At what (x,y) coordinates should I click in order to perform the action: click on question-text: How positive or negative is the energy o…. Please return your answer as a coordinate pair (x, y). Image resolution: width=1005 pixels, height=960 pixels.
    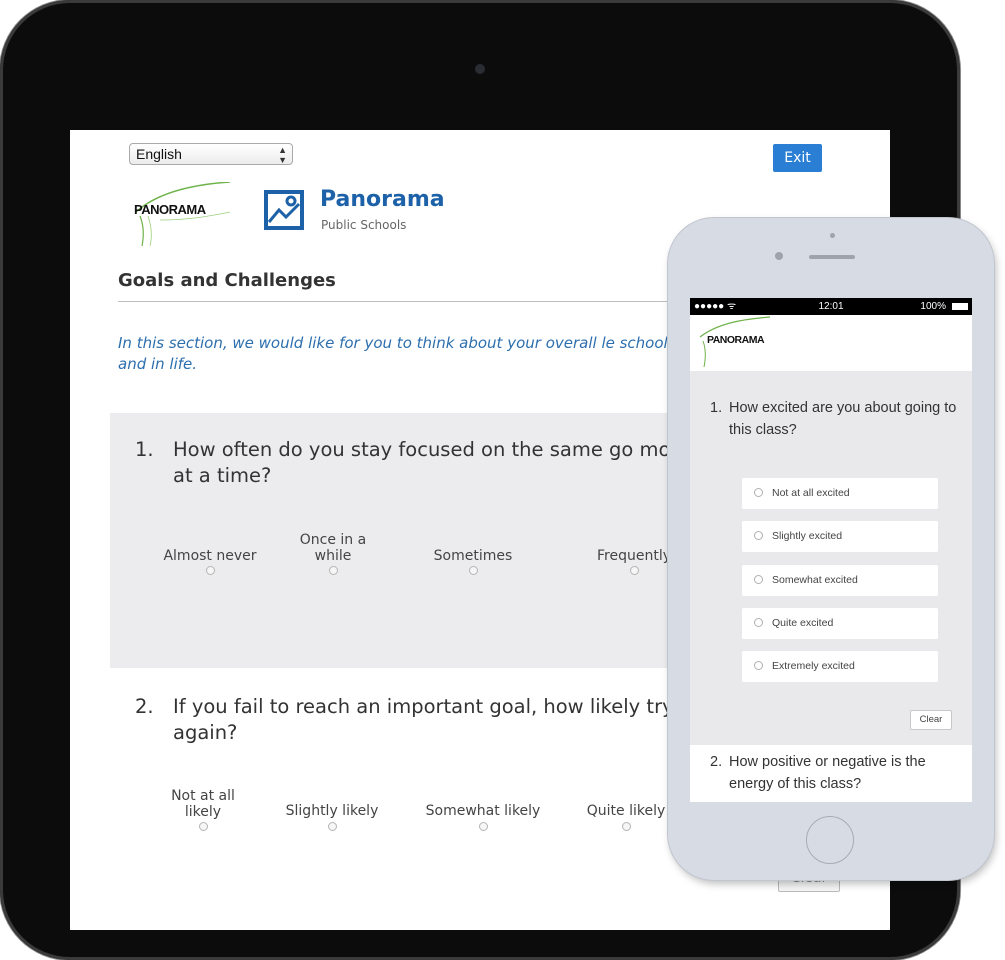
    Looking at the image, I should click on (827, 773).